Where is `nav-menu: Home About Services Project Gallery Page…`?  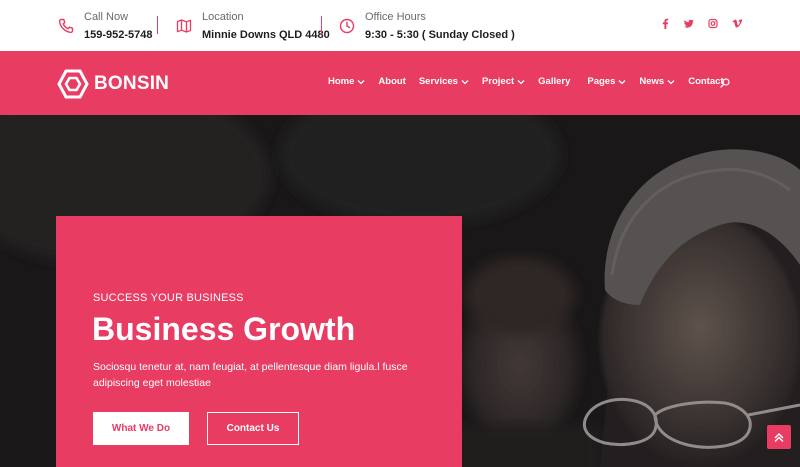
nav-menu: Home About Services Project Gallery Page… is located at coordinates (526, 81).